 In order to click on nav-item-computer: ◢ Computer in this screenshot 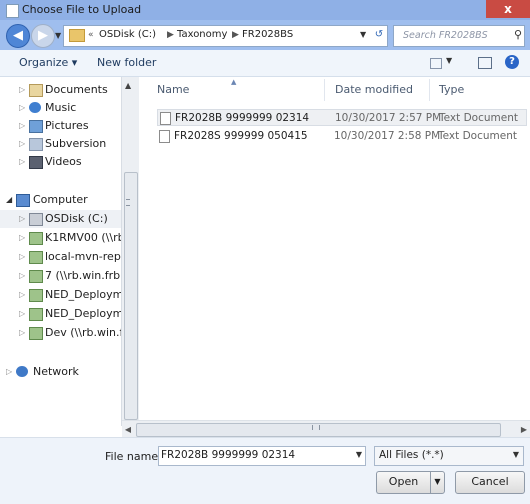, I will do `click(61, 200)`.